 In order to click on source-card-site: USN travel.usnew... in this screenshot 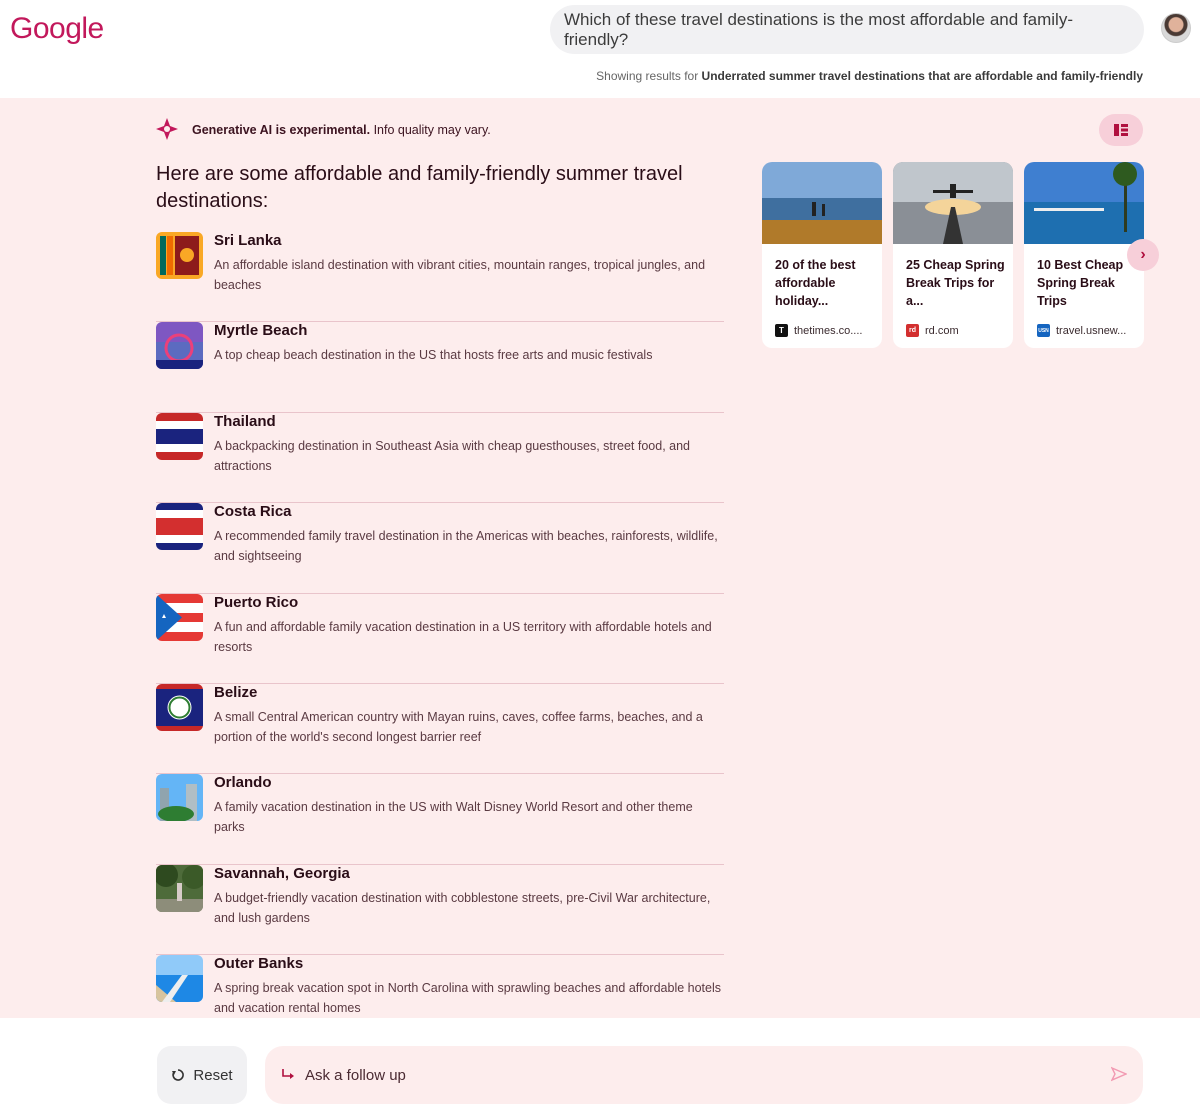, I will do `click(1081, 330)`.